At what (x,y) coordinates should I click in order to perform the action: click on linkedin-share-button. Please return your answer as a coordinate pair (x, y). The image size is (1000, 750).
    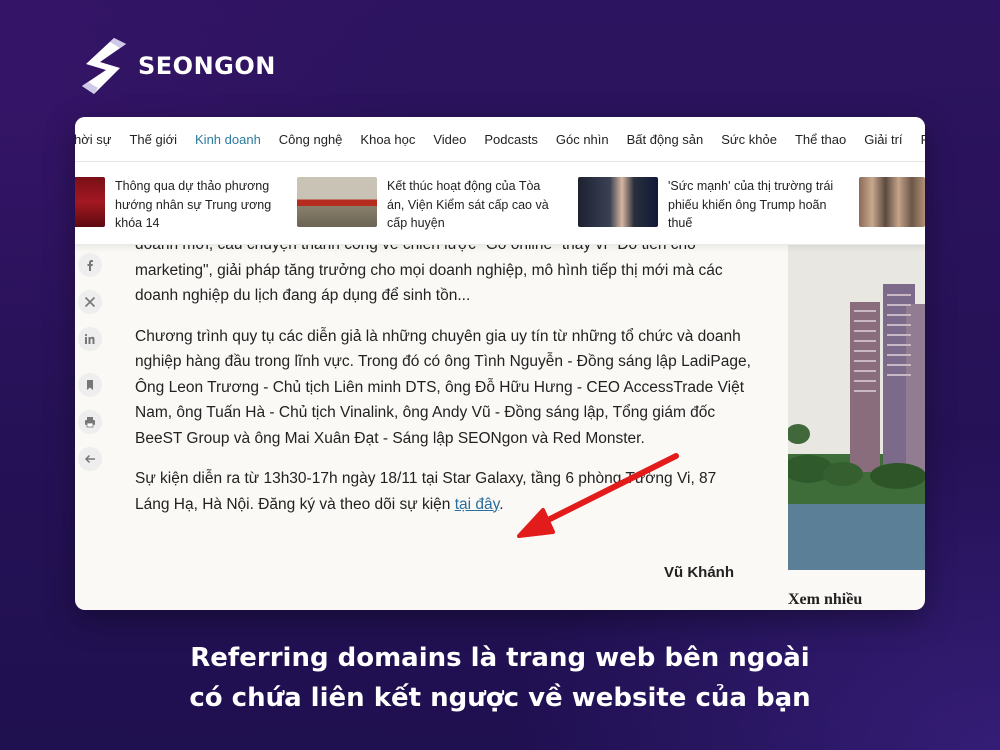
    Looking at the image, I should click on (90, 339).